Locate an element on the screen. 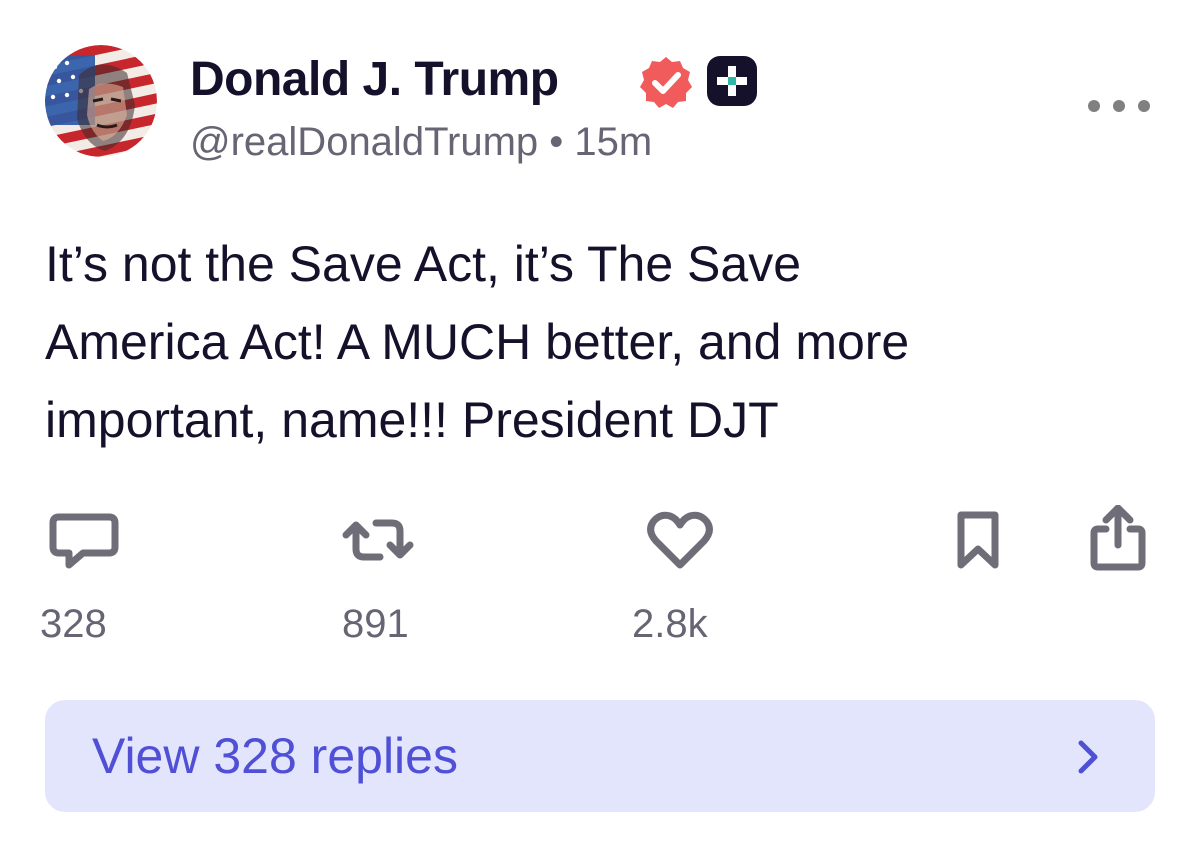 The image size is (1200, 860). chevron-right-icon is located at coordinates (1088, 757).